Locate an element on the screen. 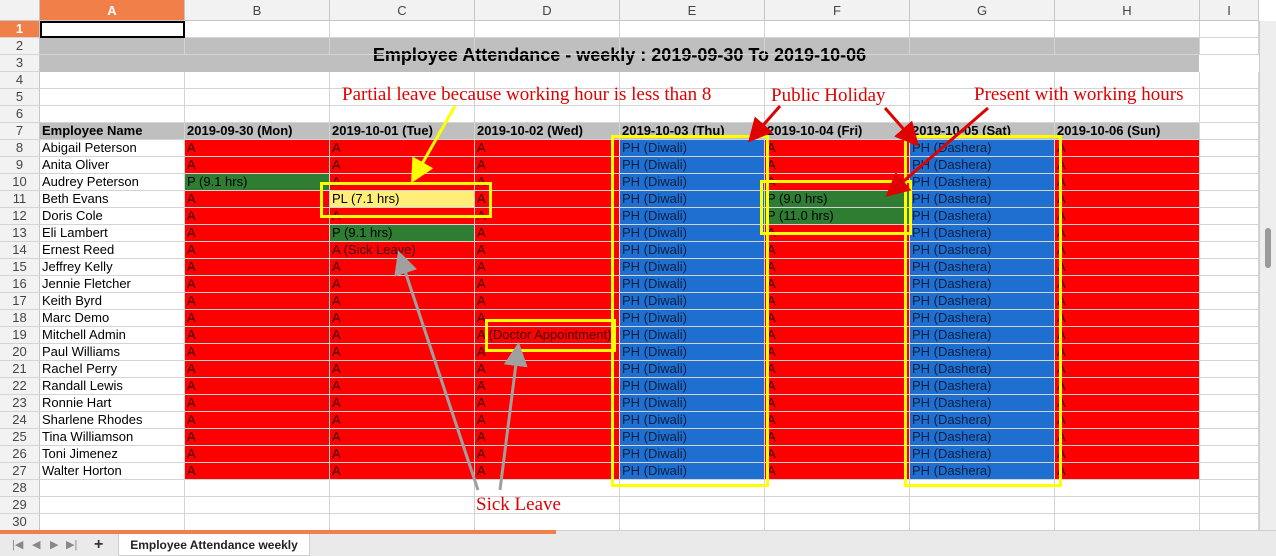 The image size is (1276, 556). employee-name-cell: Marc Demo is located at coordinates (112, 318).